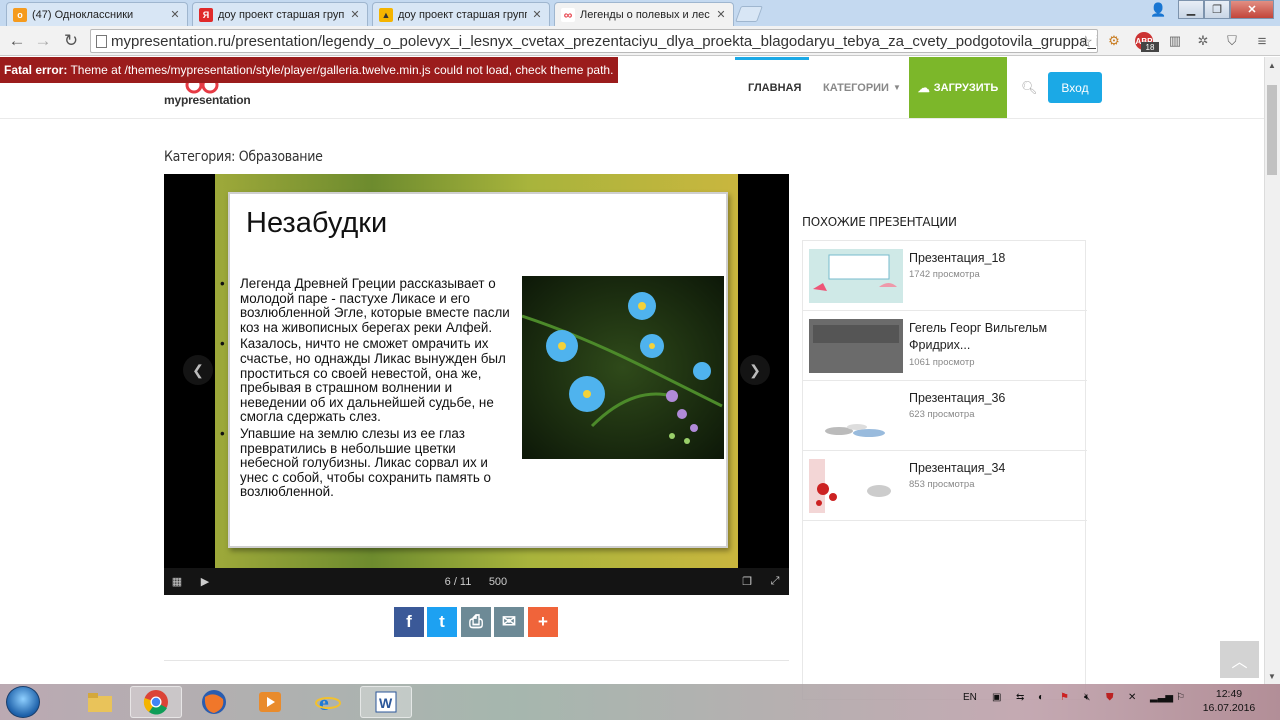 The width and height of the screenshot is (1280, 720). Describe the element at coordinates (755, 370) in the screenshot. I see `next-slide-button: ❯` at that location.